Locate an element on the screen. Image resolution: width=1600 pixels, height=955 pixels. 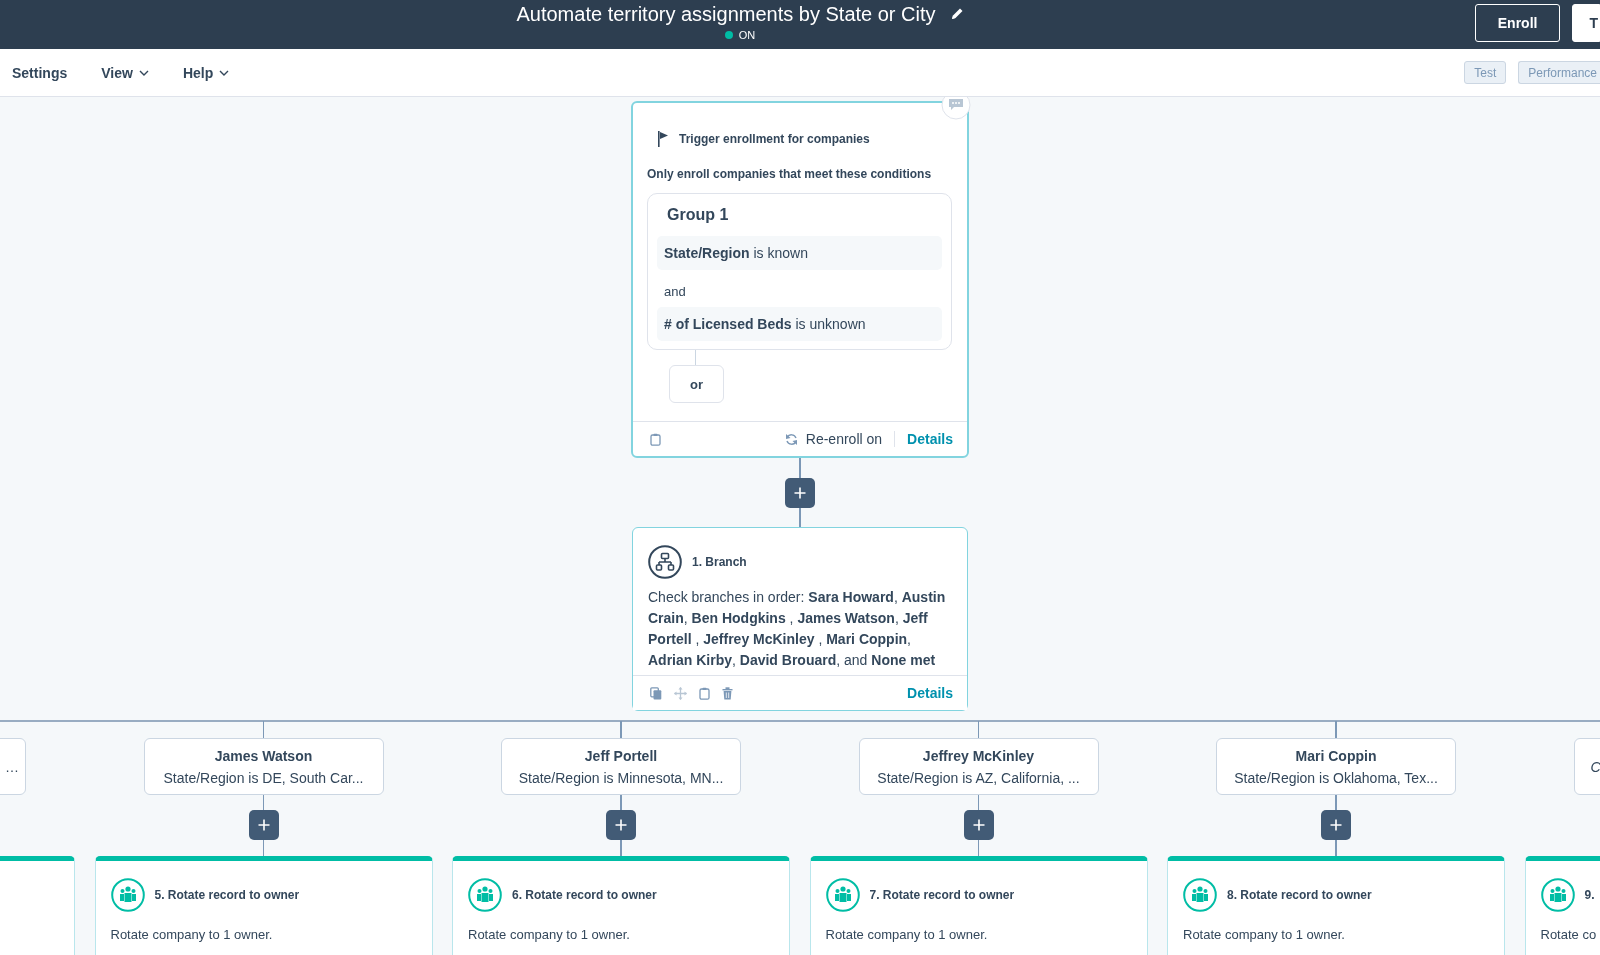
status-label: ON is located at coordinates (747, 35).